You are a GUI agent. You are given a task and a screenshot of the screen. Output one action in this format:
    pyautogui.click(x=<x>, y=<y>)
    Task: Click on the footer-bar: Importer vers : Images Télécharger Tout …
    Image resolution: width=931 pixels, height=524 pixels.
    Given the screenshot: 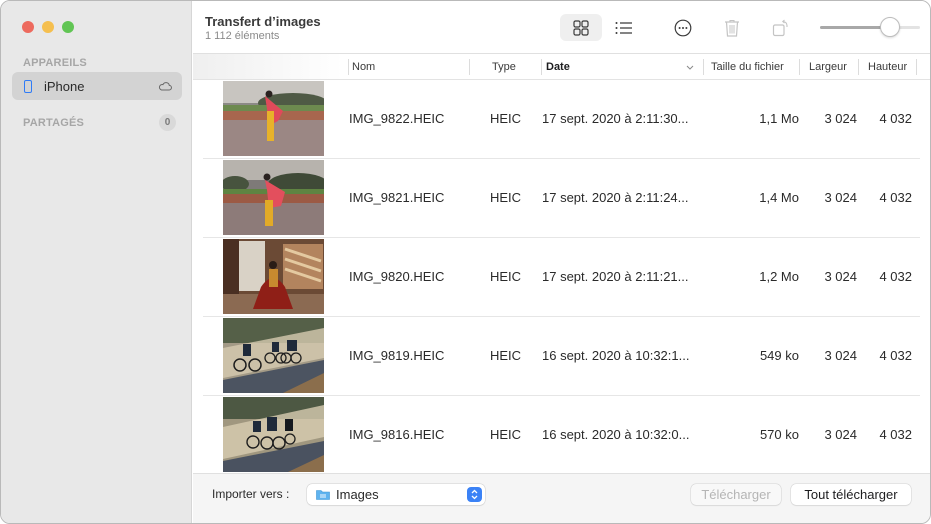 What is the action you would take?
    pyautogui.click(x=561, y=498)
    